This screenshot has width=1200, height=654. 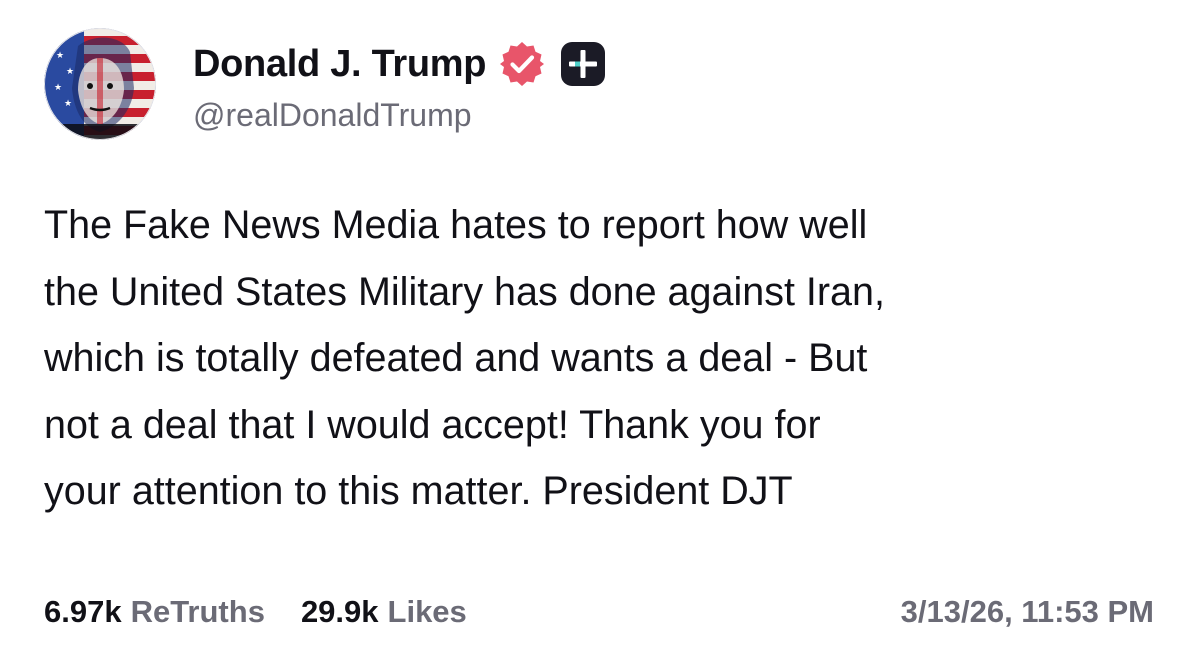 I want to click on profile-avatar: ★ ★ ★ ★, so click(x=100, y=84).